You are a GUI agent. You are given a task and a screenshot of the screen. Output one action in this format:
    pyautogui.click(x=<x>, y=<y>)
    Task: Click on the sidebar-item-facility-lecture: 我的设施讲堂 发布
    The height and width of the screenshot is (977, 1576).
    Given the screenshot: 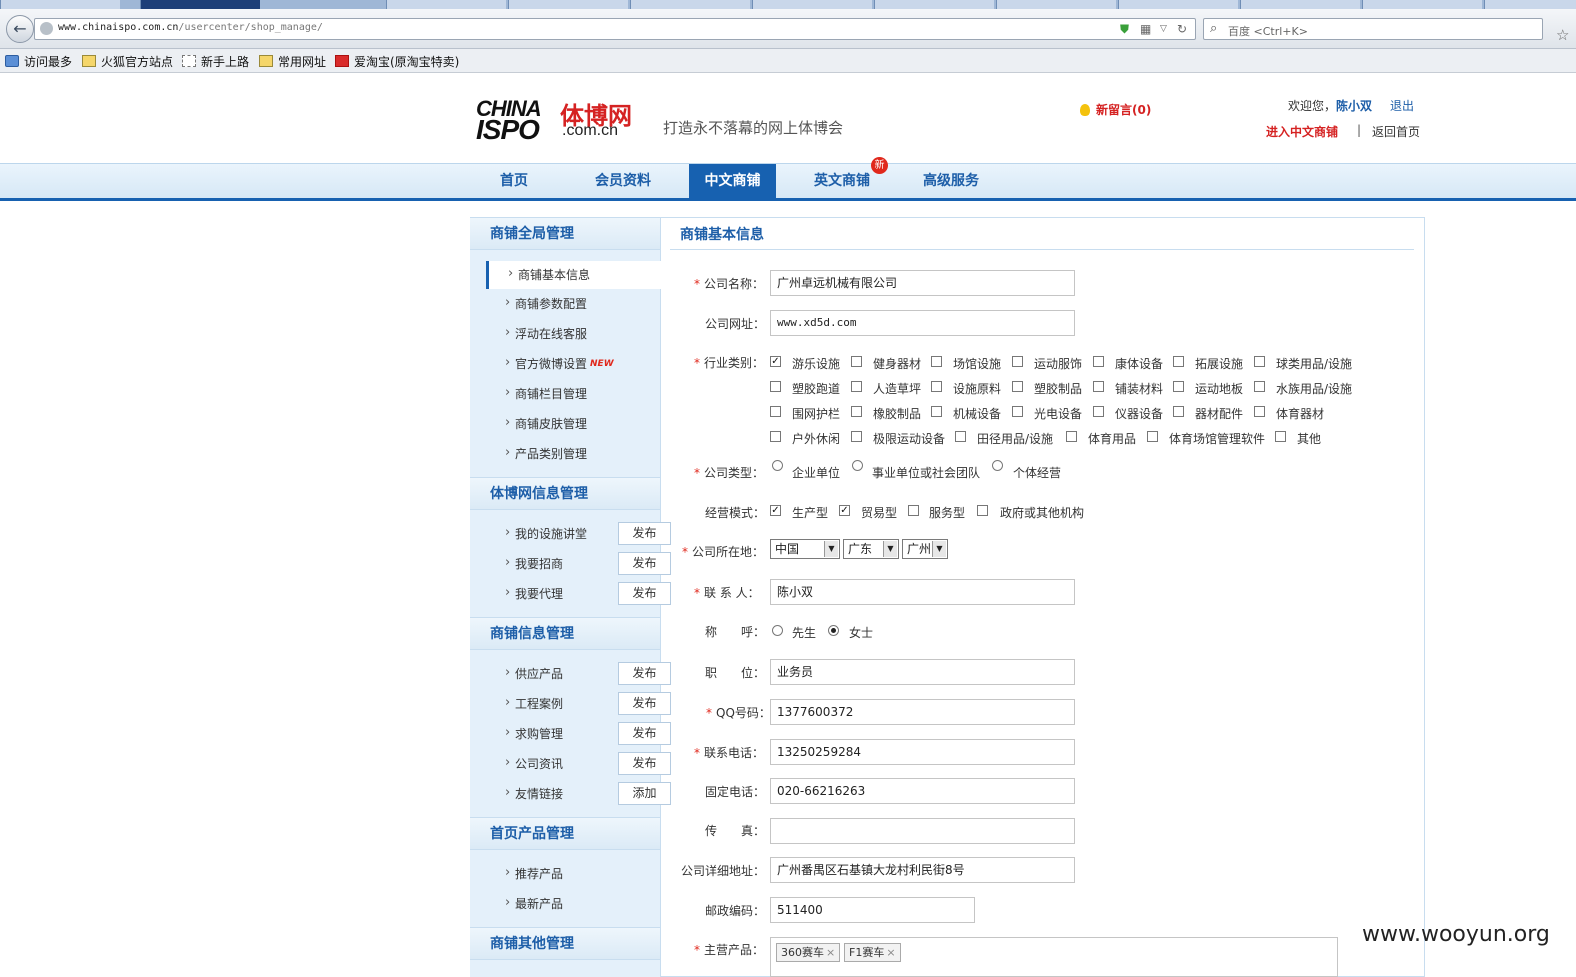 What is the action you would take?
    pyautogui.click(x=578, y=533)
    